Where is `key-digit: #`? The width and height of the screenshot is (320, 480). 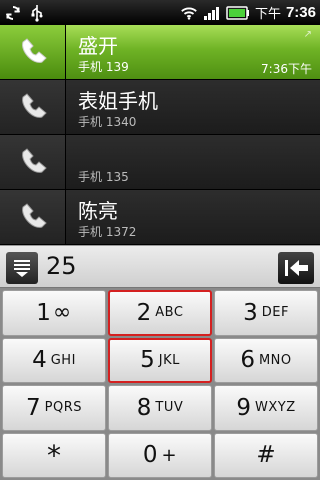
key-digit: # is located at coordinates (266, 455).